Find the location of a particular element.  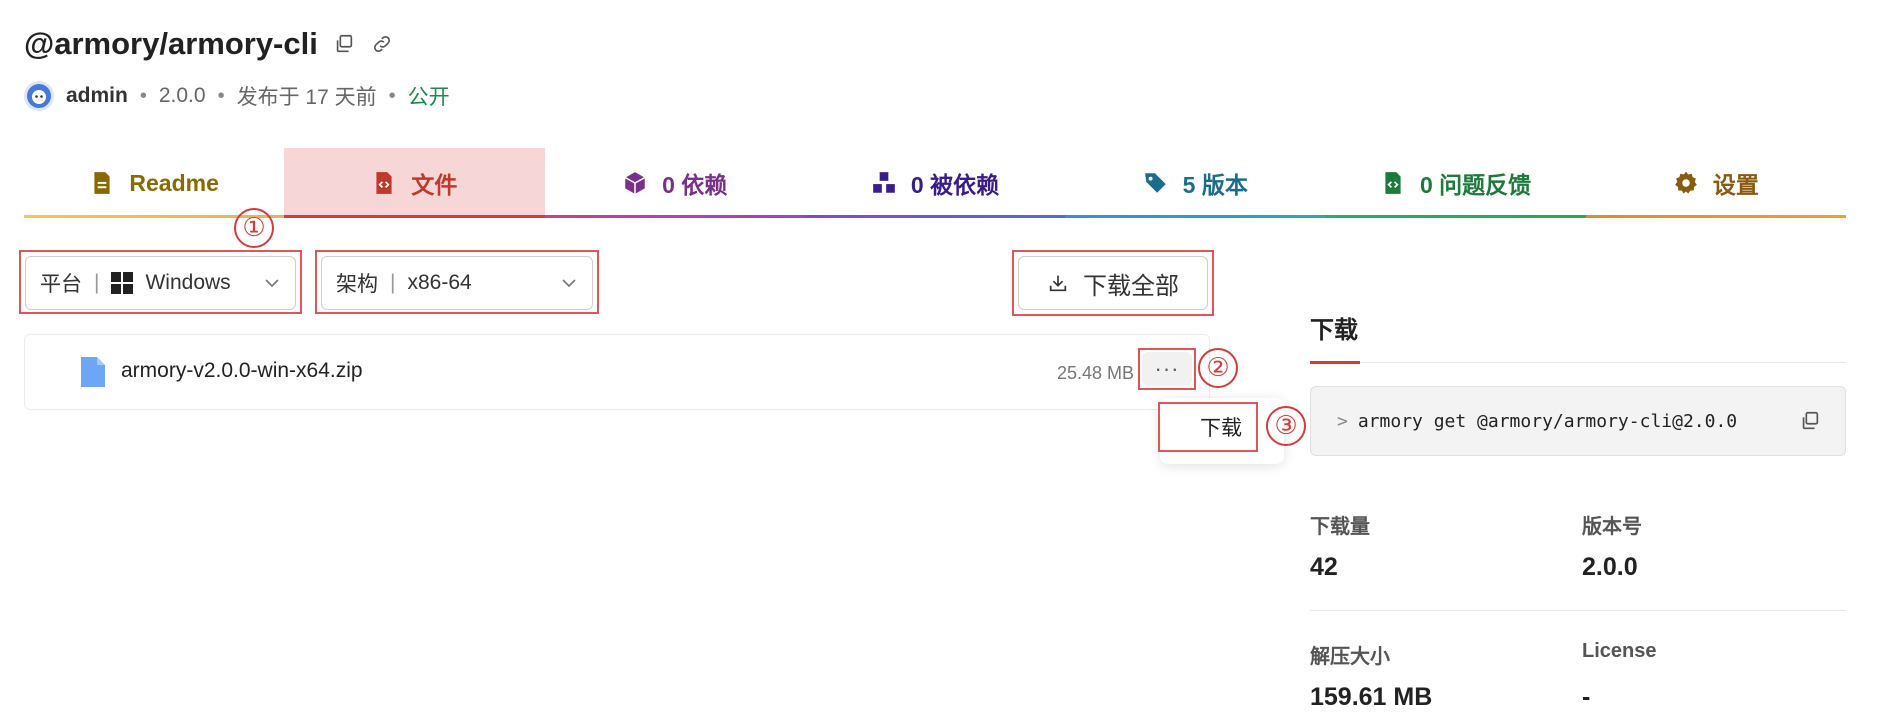

license-value: - is located at coordinates (1586, 697).